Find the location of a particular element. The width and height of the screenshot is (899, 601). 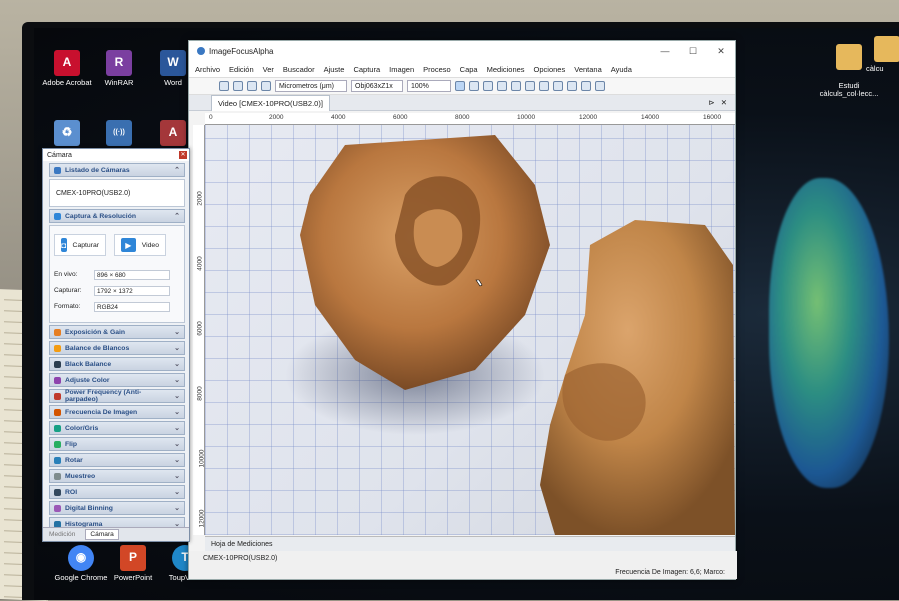

section-digital-binning: Digital Binning ⌄ is located at coordinates (117, 508).